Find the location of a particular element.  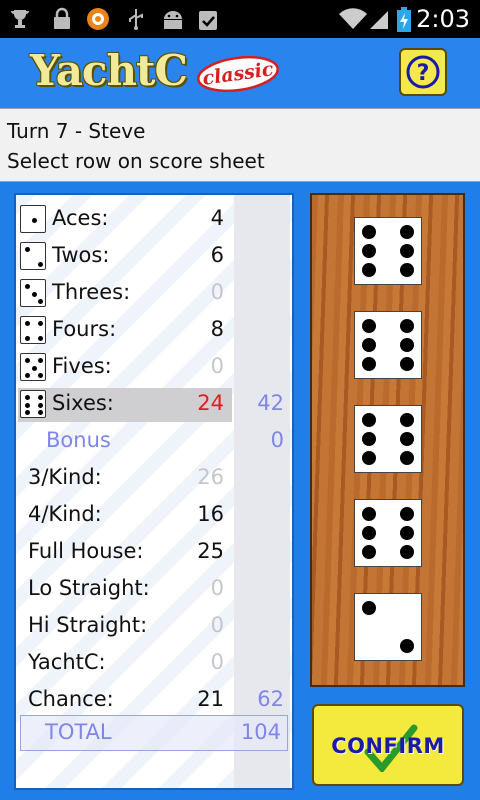

die-face-6-icon is located at coordinates (33, 404).